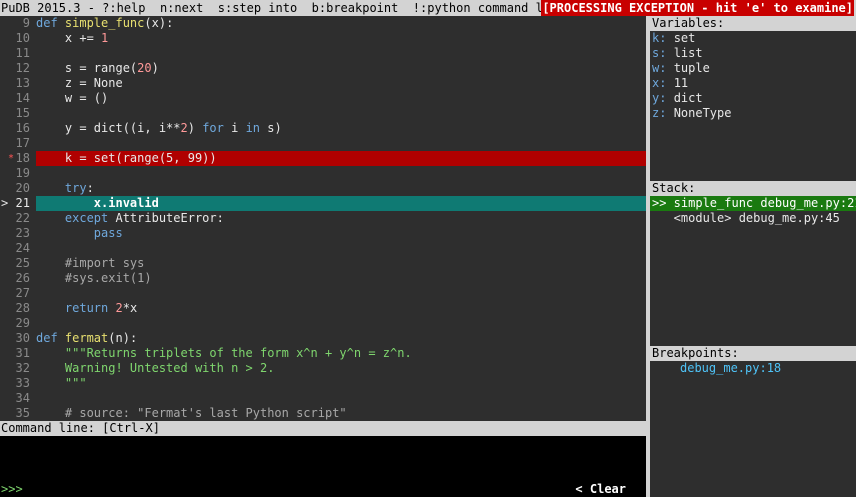 The height and width of the screenshot is (497, 856). What do you see at coordinates (12, 489) in the screenshot?
I see `command-prompt: >>>` at bounding box center [12, 489].